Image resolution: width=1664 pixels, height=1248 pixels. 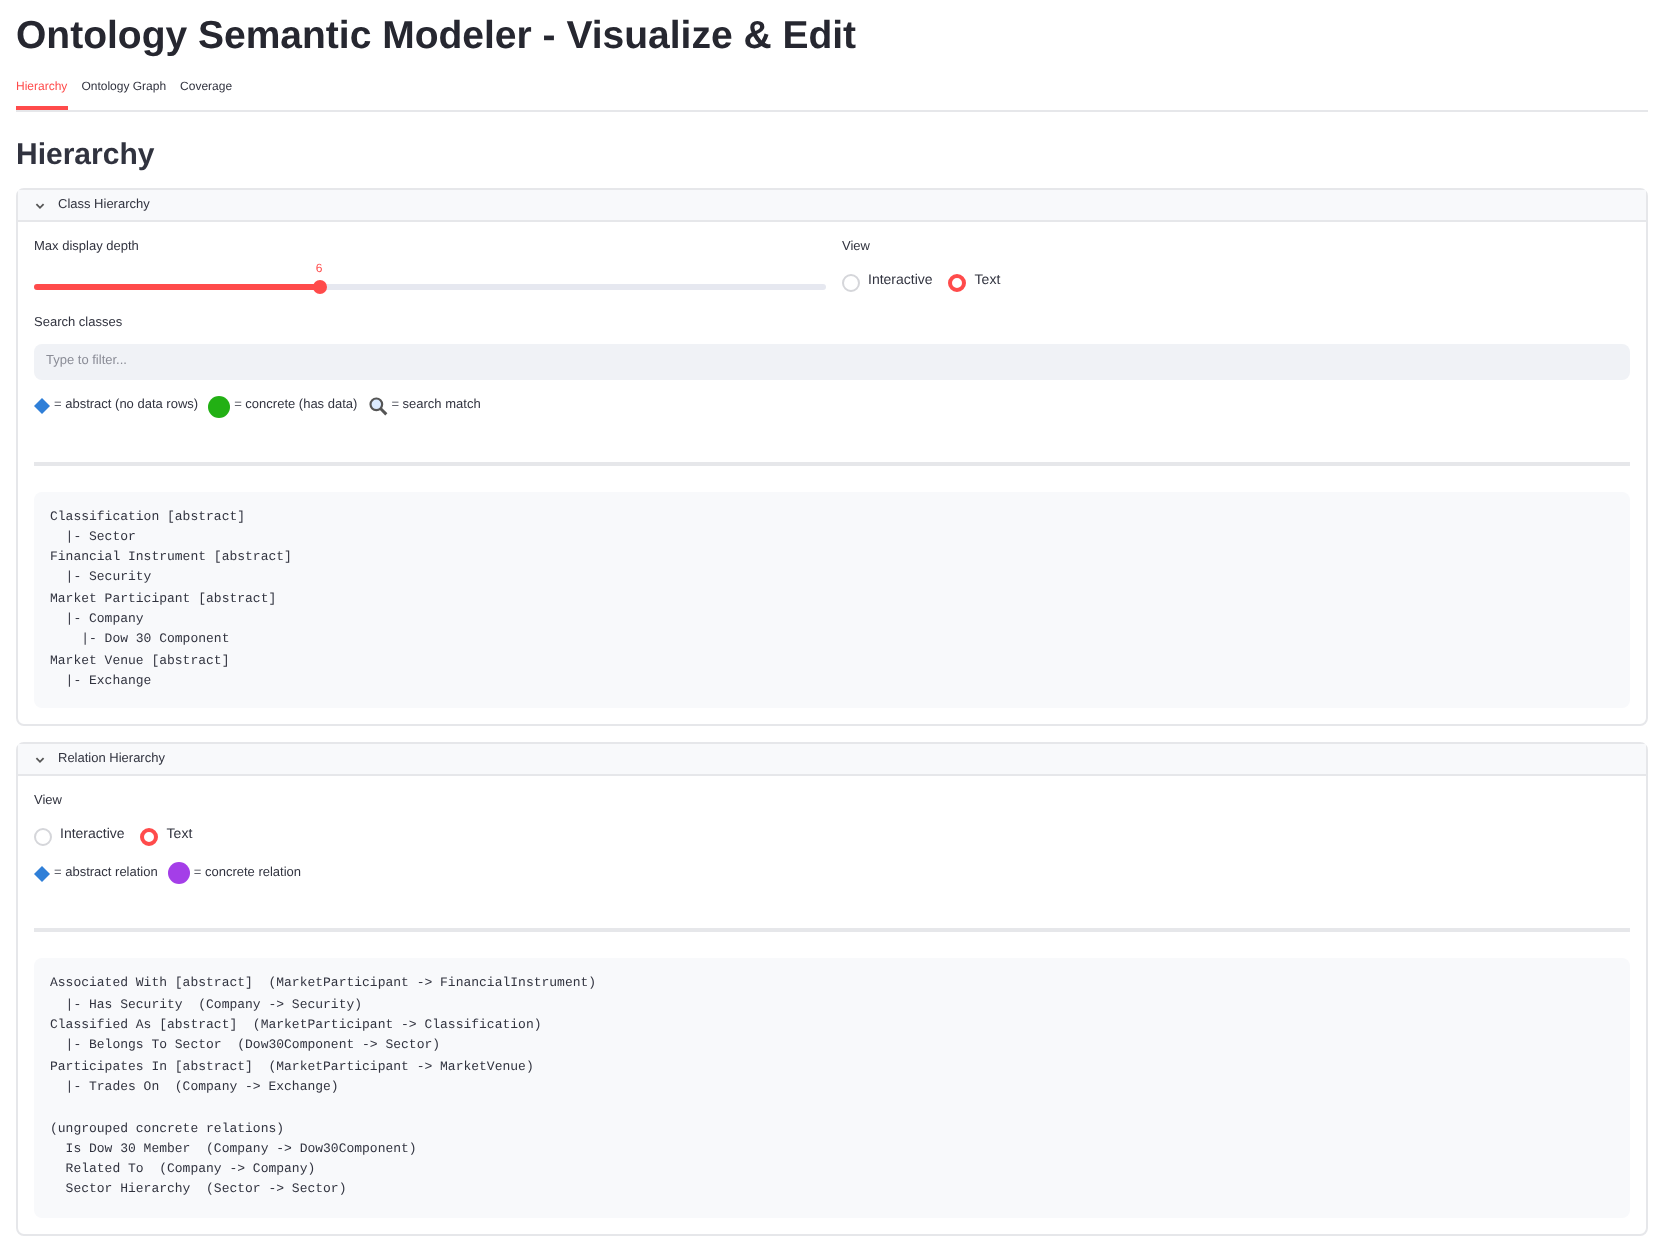 What do you see at coordinates (86, 156) in the screenshot?
I see `section-heading: Hierarchy` at bounding box center [86, 156].